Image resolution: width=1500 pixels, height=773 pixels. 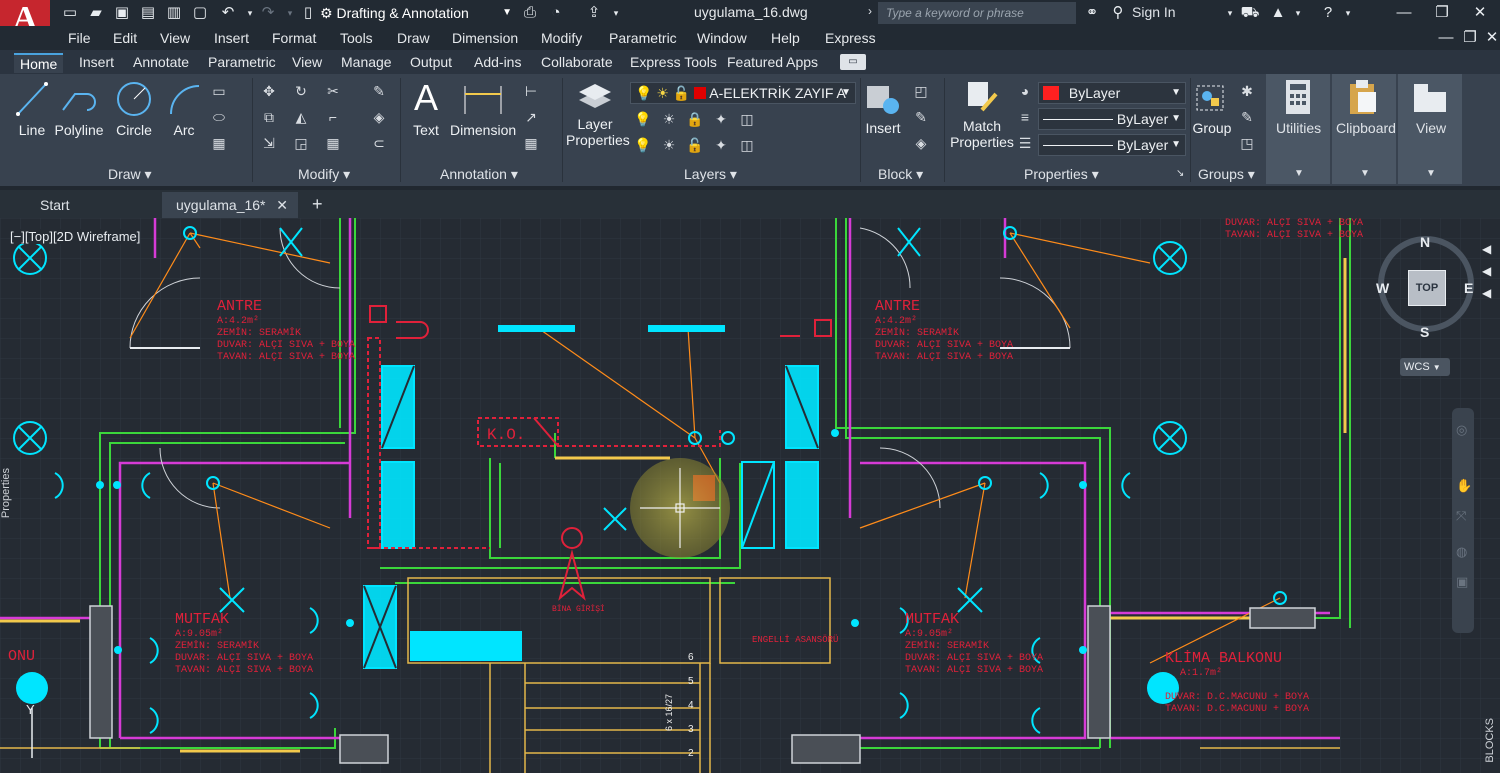 I want to click on share-icon: ◔, so click(x=556, y=13).